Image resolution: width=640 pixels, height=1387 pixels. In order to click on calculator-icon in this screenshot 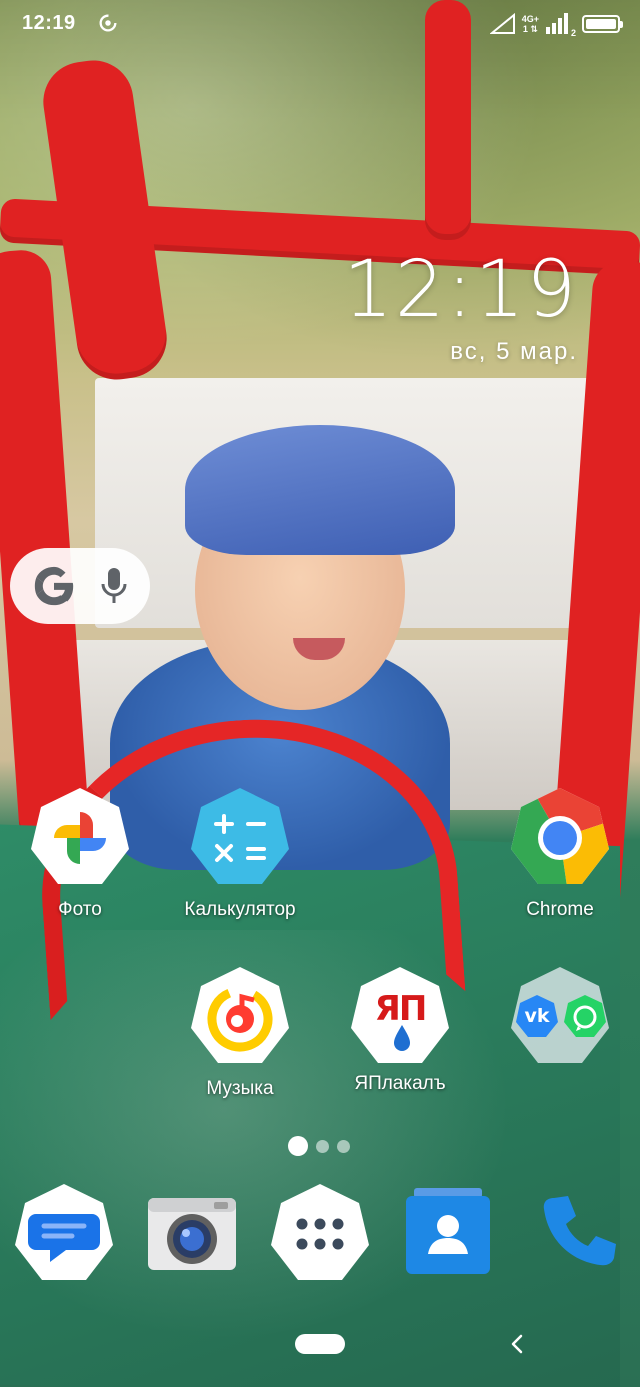, I will do `click(240, 838)`.